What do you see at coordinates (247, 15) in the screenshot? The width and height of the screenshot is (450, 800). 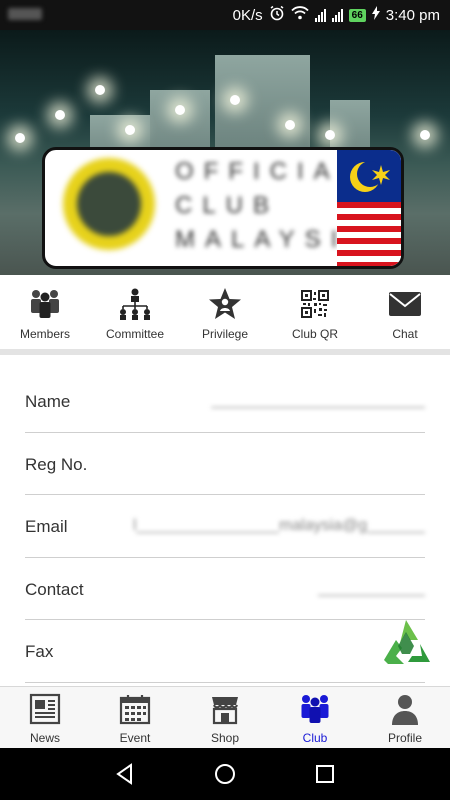 I see `net-speed: 0K/s` at bounding box center [247, 15].